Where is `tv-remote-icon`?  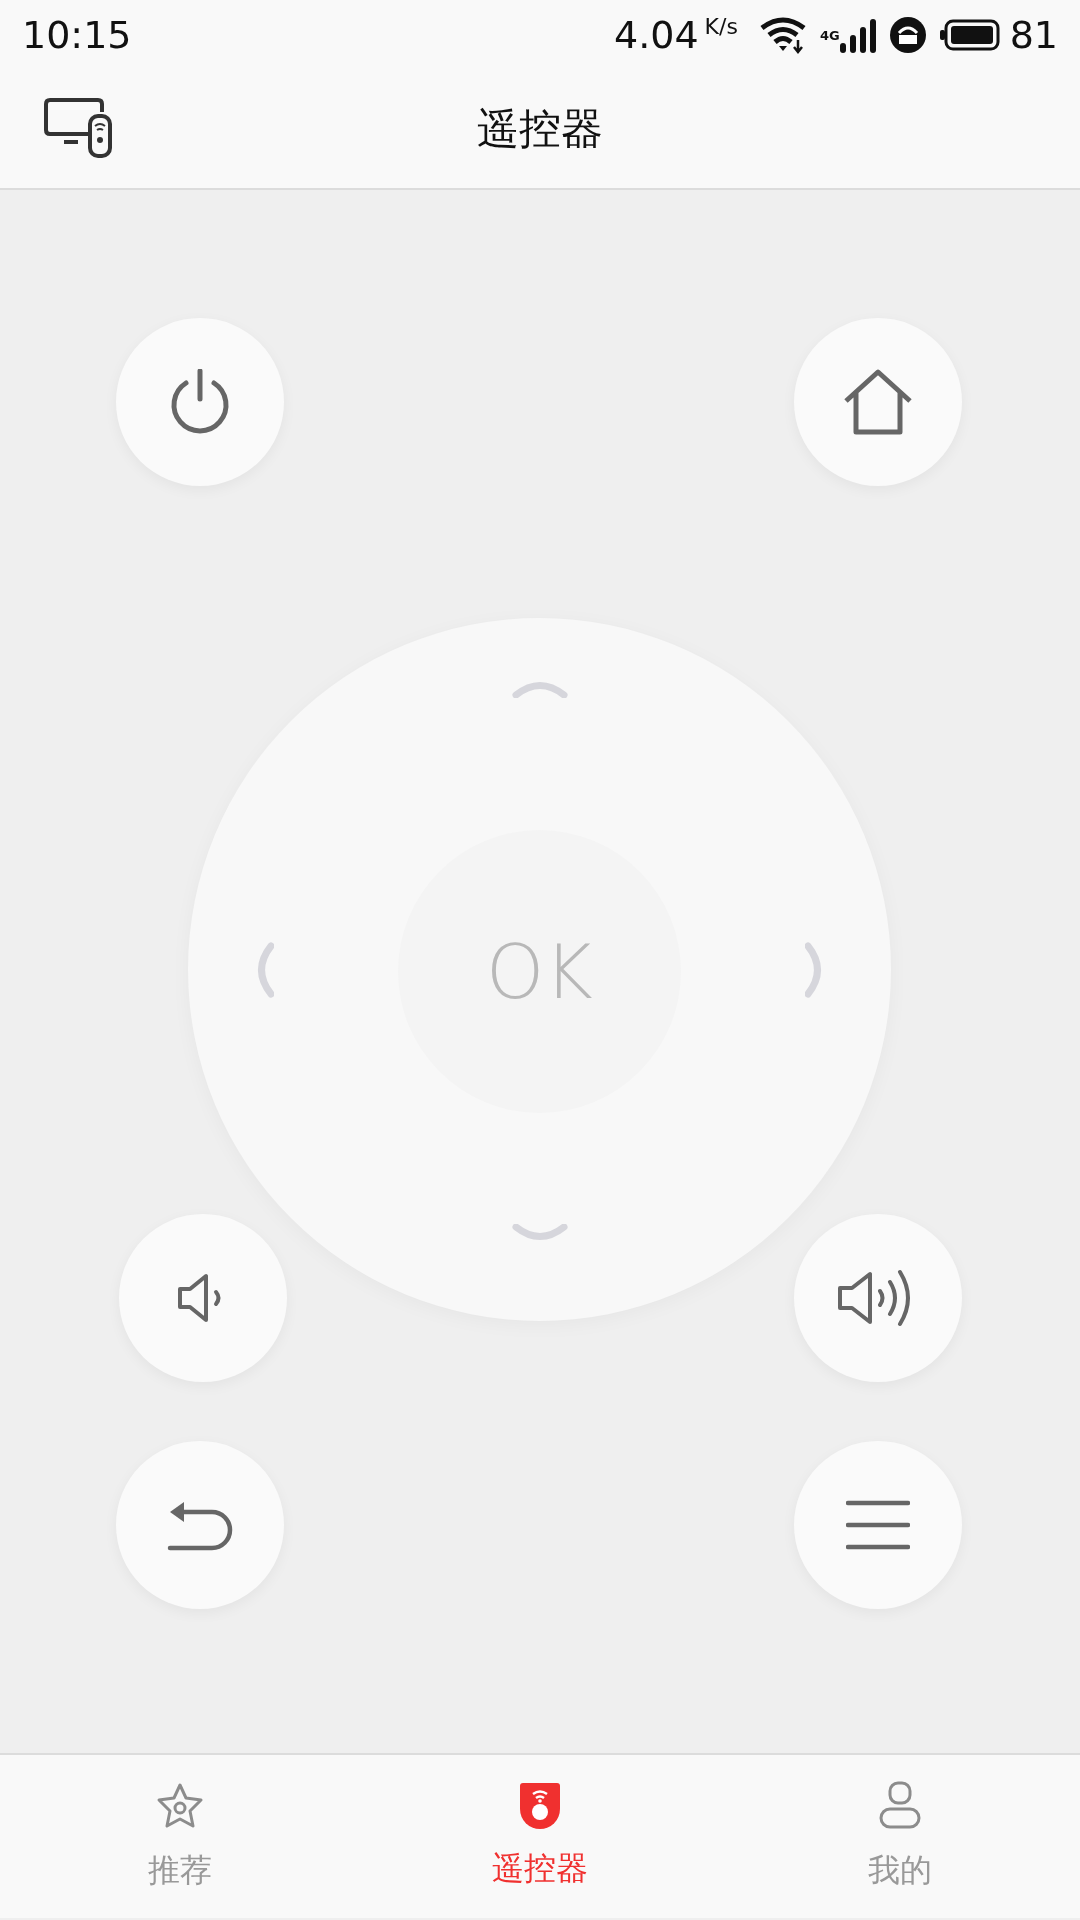
tv-remote-icon is located at coordinates (79, 128).